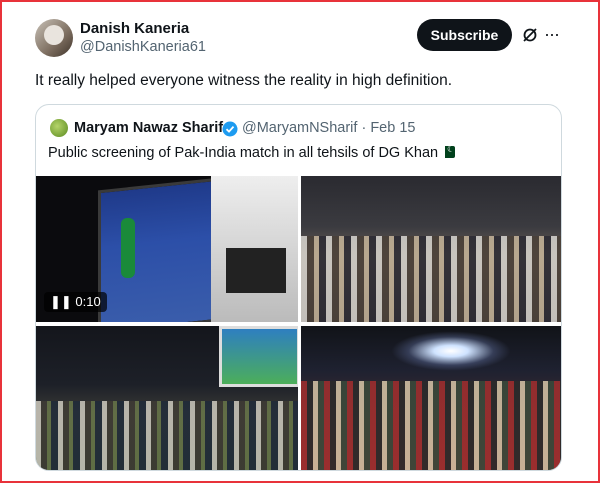  Describe the element at coordinates (256, 270) in the screenshot. I see `truck-window` at that location.